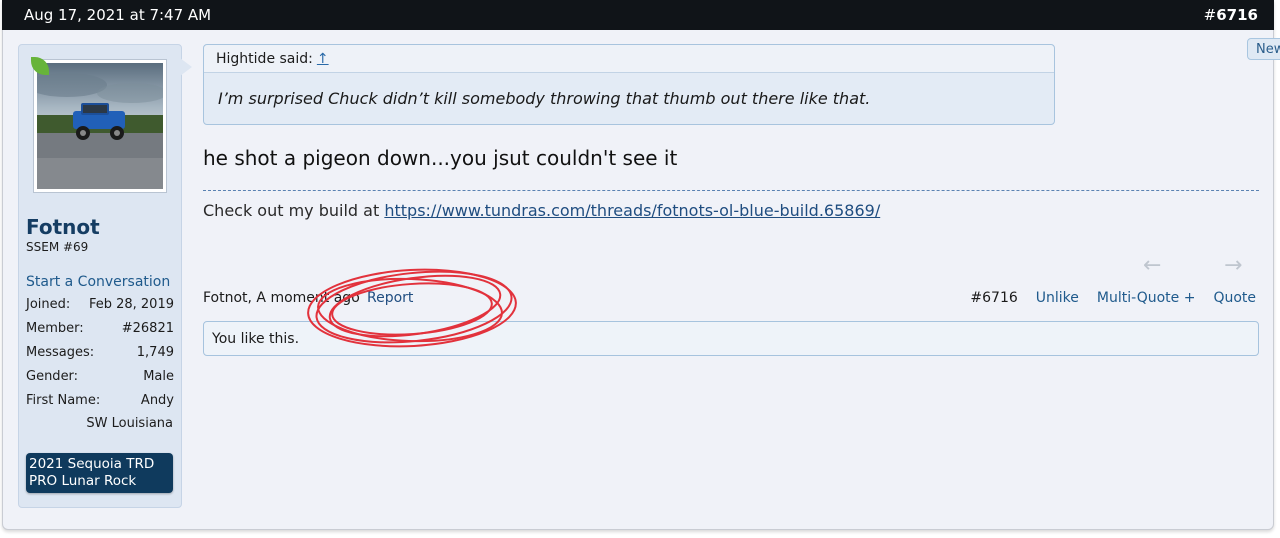  Describe the element at coordinates (1234, 298) in the screenshot. I see `quote-link: Quote` at that location.